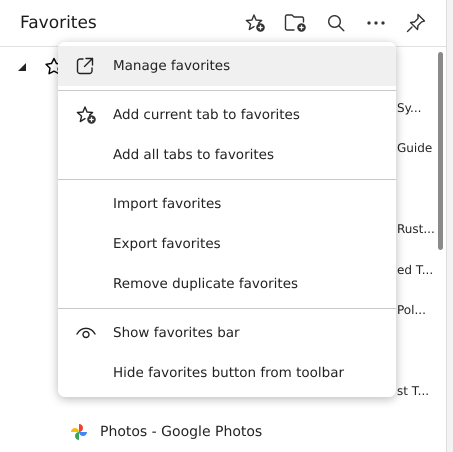  I want to click on favorite-title: Photos - Google Photos, so click(181, 432).